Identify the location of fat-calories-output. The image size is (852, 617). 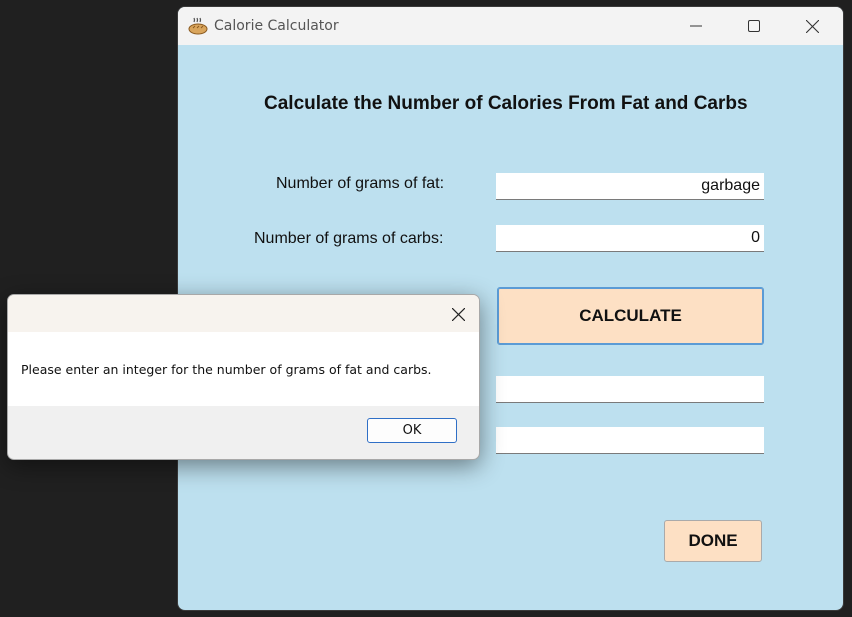
(630, 389).